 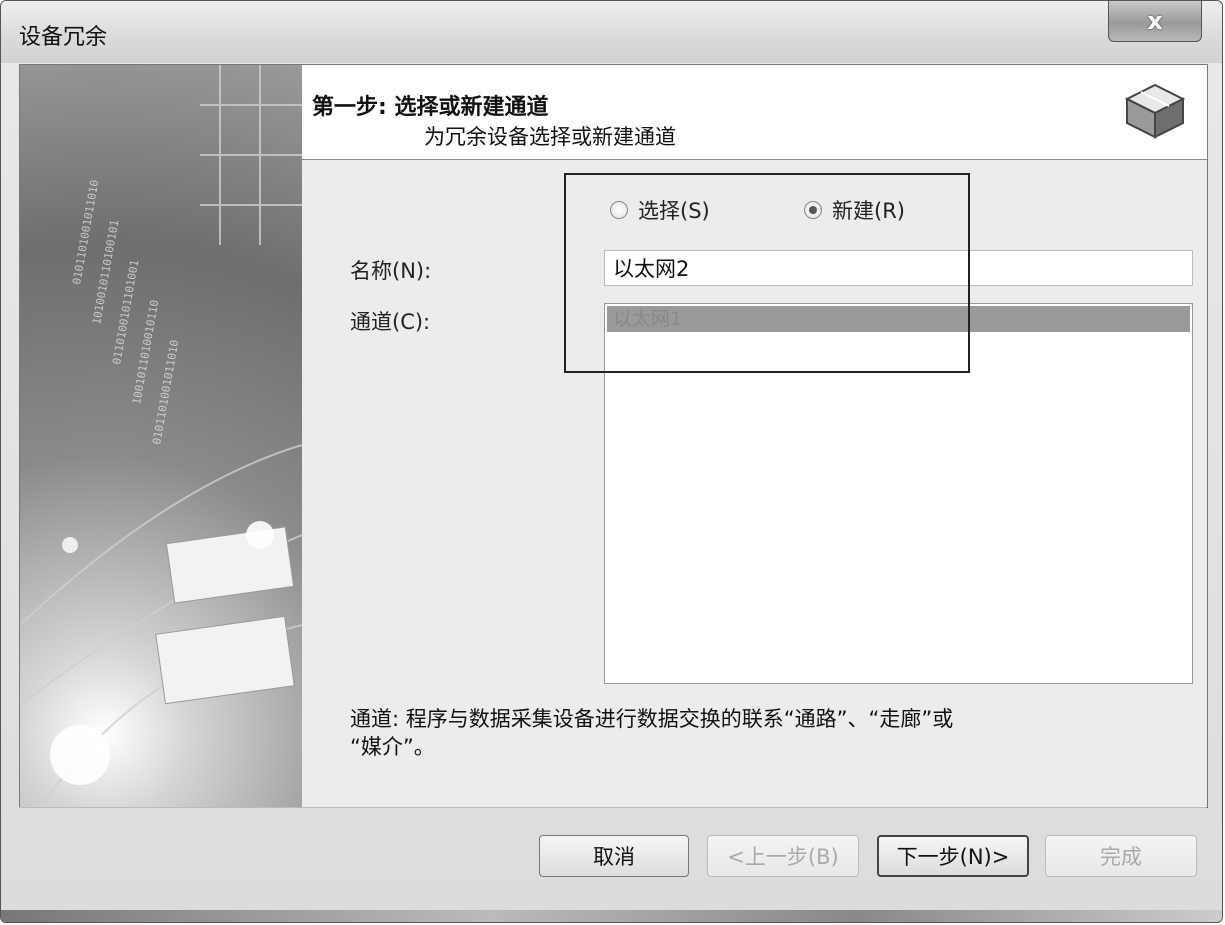 I want to click on cancel-button: 取消, so click(x=614, y=856).